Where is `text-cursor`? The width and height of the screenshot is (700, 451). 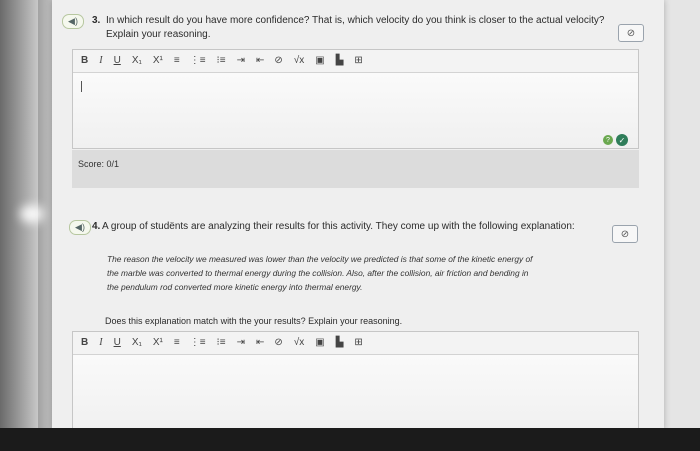 text-cursor is located at coordinates (81, 86).